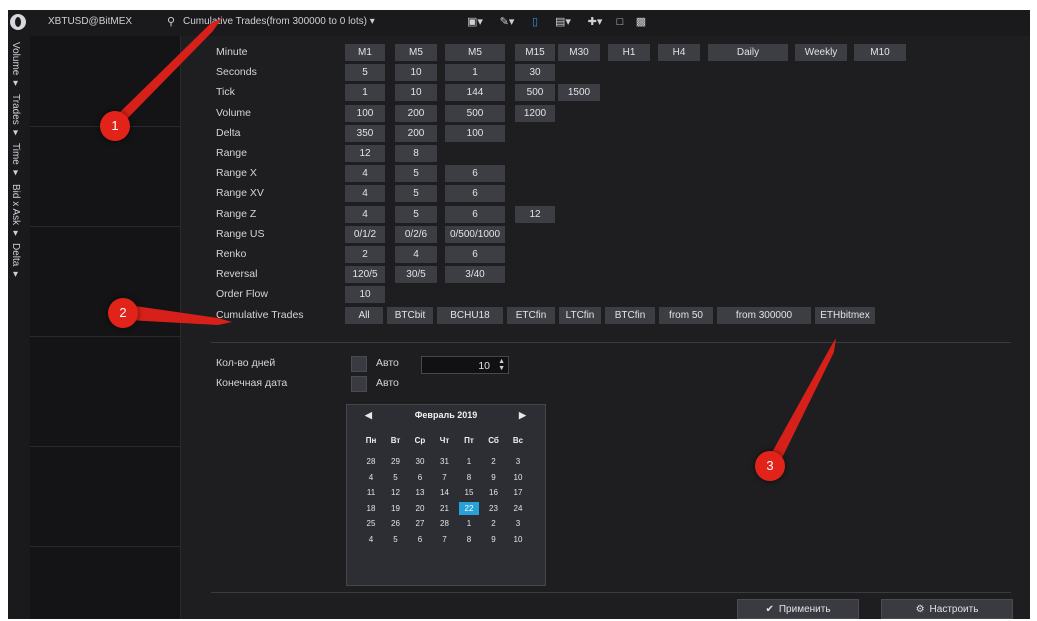 The width and height of the screenshot is (1037, 621). I want to click on timeframe-button: M1, so click(365, 52).